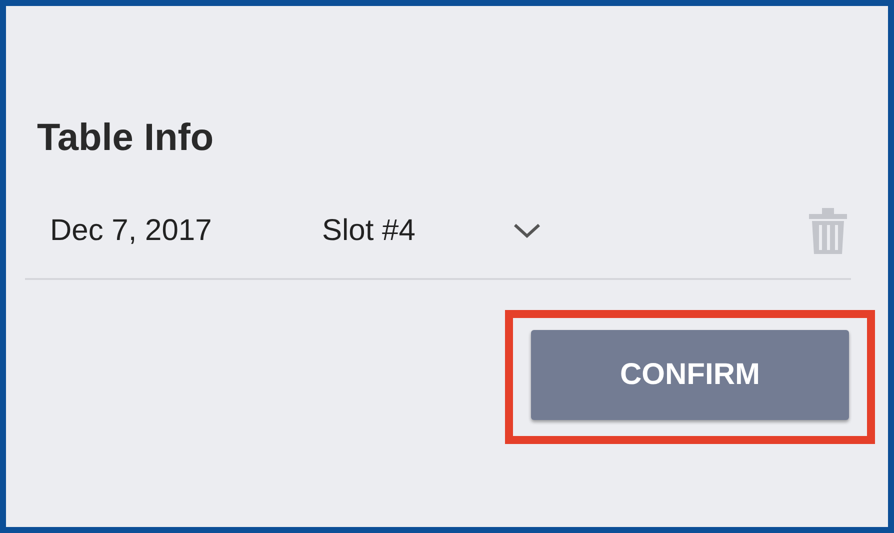 This screenshot has width=894, height=533. Describe the element at coordinates (126, 138) in the screenshot. I see `section-title: Table Info` at that location.